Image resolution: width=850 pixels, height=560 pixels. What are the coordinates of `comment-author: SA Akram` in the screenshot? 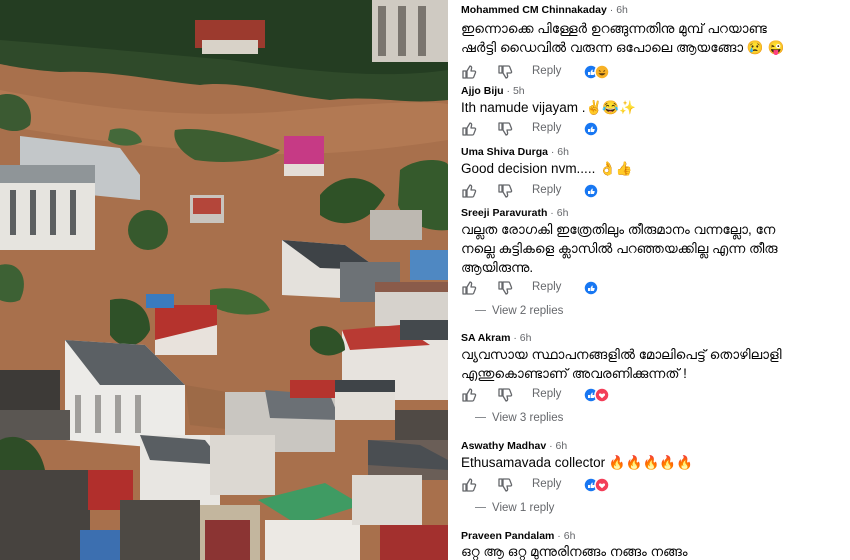 It's located at (485, 338).